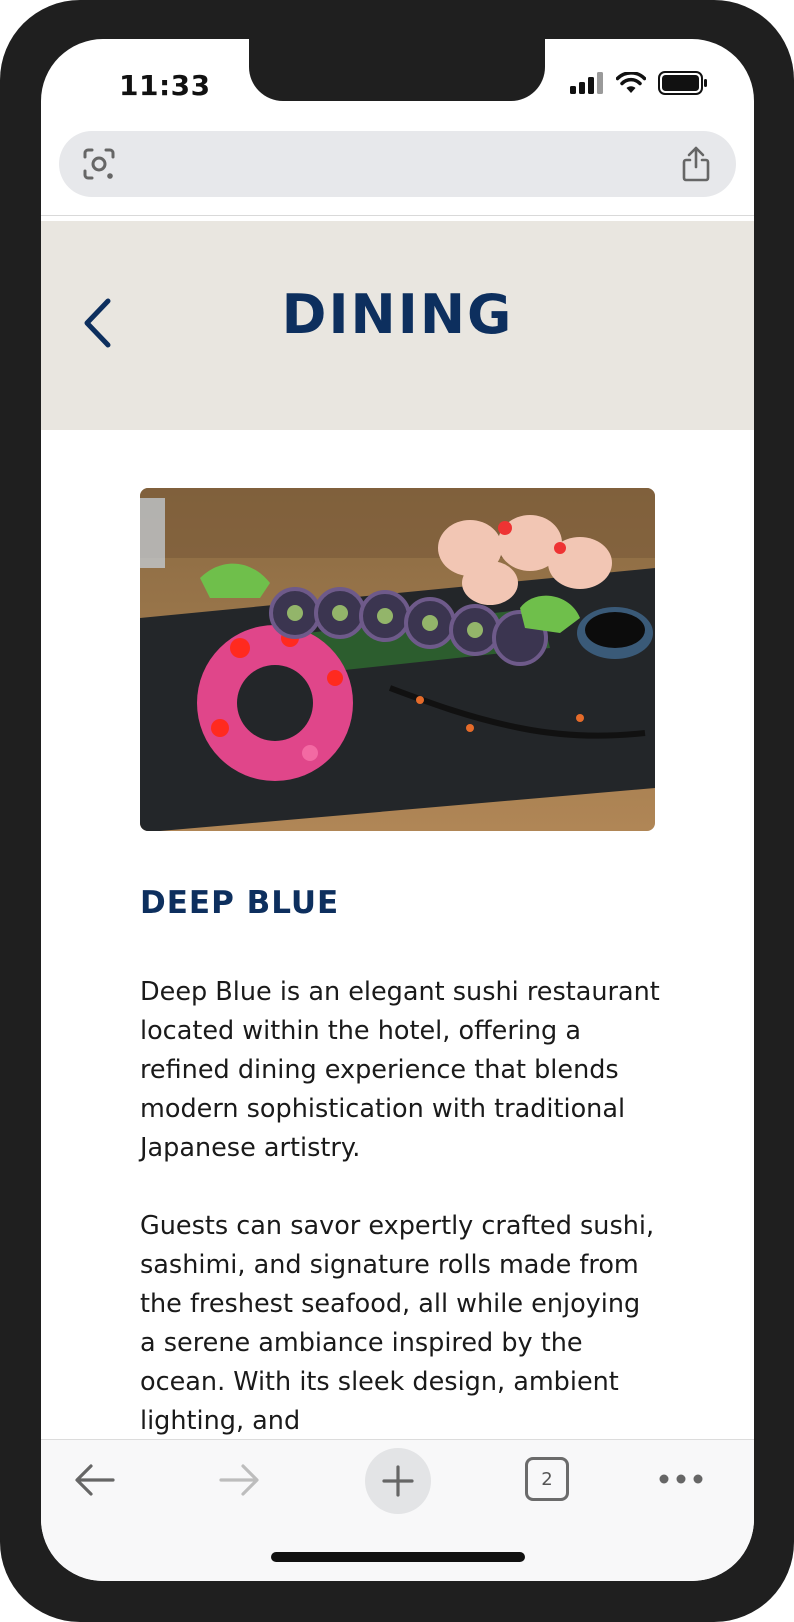 The width and height of the screenshot is (794, 1622). What do you see at coordinates (696, 164) in the screenshot?
I see `share-icon` at bounding box center [696, 164].